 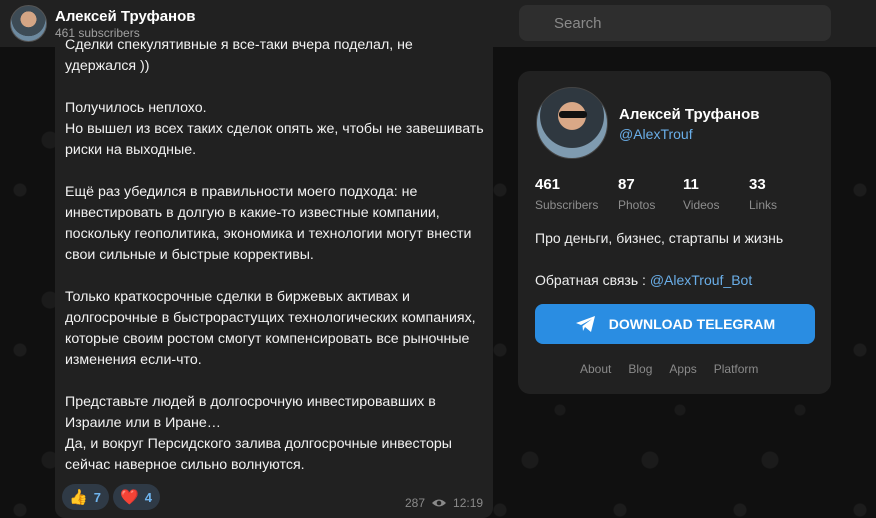 What do you see at coordinates (572, 123) in the screenshot?
I see `channel-avatar-large` at bounding box center [572, 123].